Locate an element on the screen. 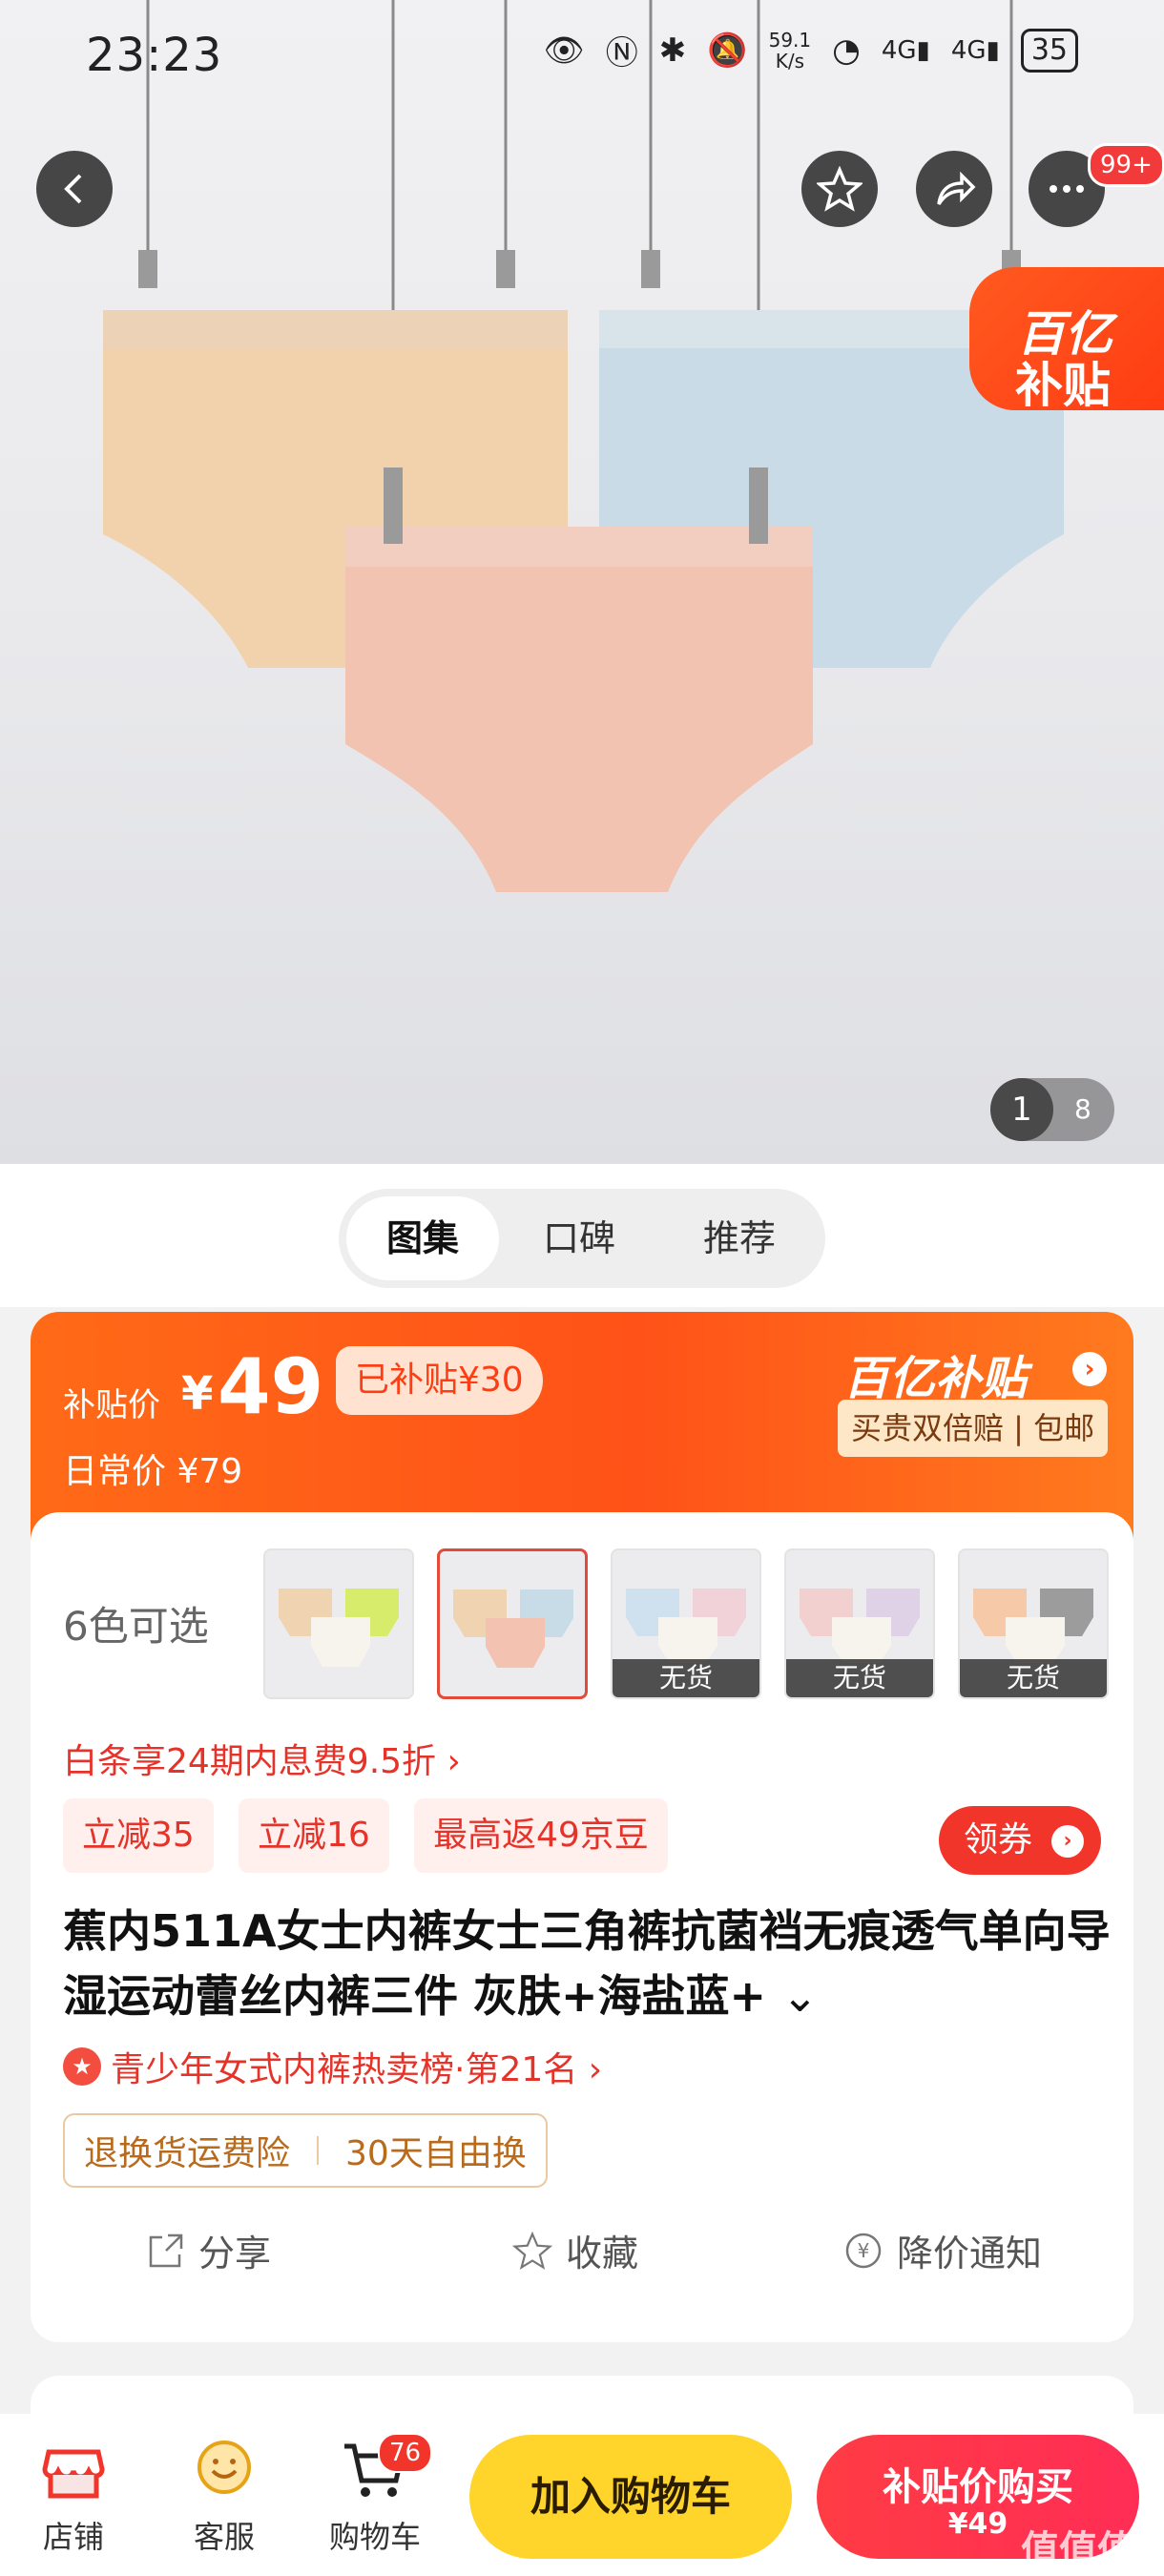 Image resolution: width=1164 pixels, height=2576 pixels. image-counter: 1 8 is located at coordinates (1052, 1109).